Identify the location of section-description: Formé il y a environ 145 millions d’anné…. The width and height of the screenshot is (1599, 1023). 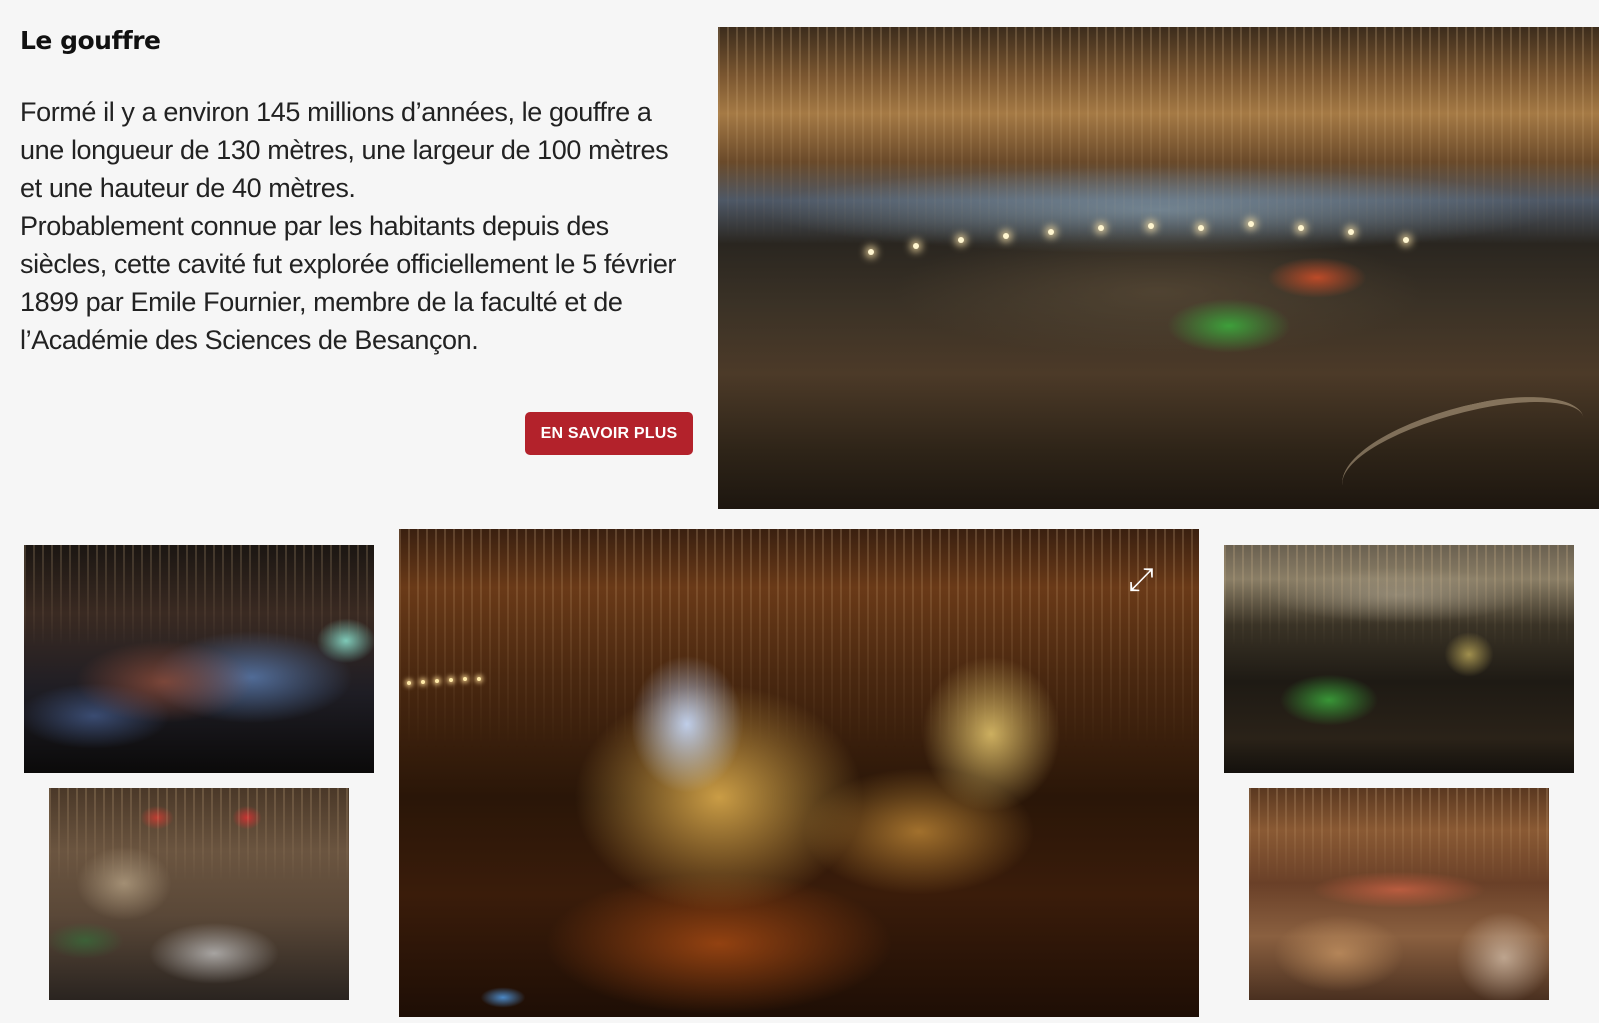
(357, 226).